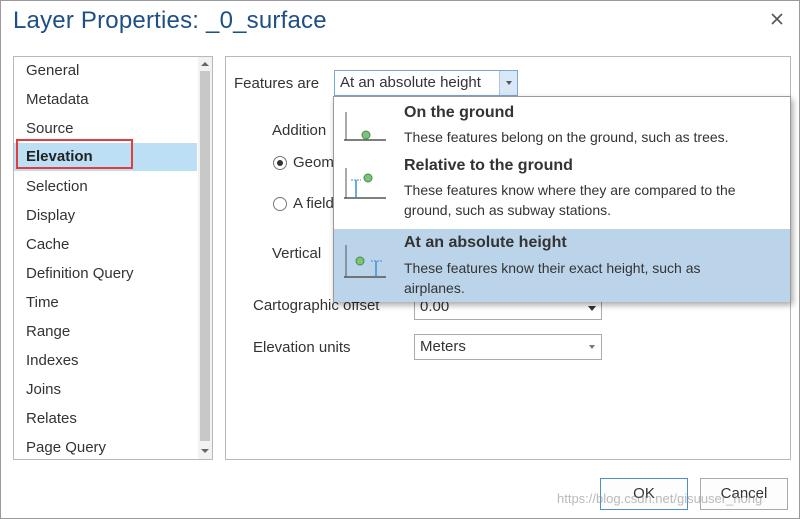  What do you see at coordinates (365, 261) in the screenshot?
I see `absolute-placement-icon` at bounding box center [365, 261].